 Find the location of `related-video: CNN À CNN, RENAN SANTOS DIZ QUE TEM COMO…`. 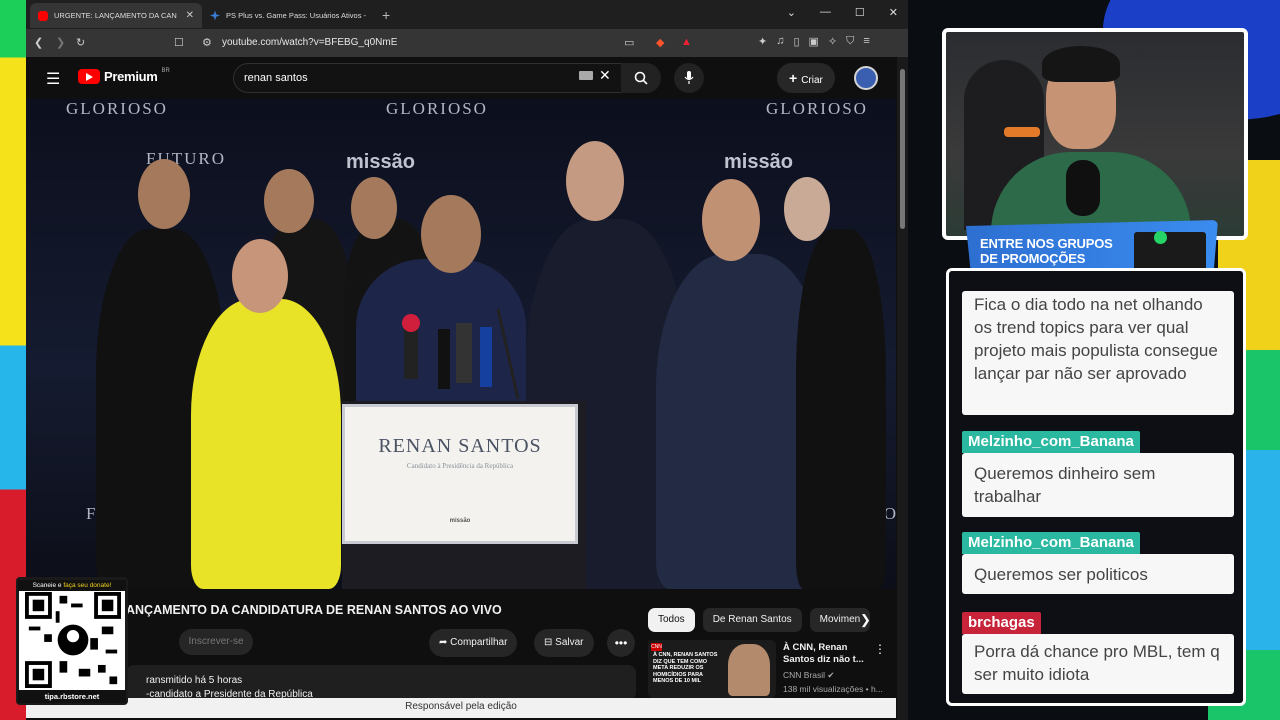

related-video: CNN À CNN, RENAN SANTOS DIZ QUE TEM COMO… is located at coordinates (768, 670).